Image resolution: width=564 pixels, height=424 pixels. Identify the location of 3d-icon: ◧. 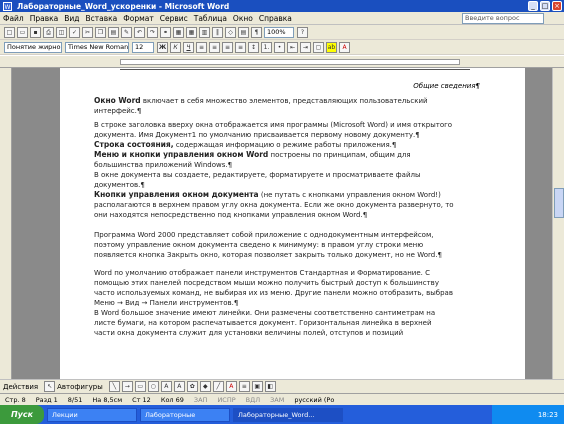
(270, 386).